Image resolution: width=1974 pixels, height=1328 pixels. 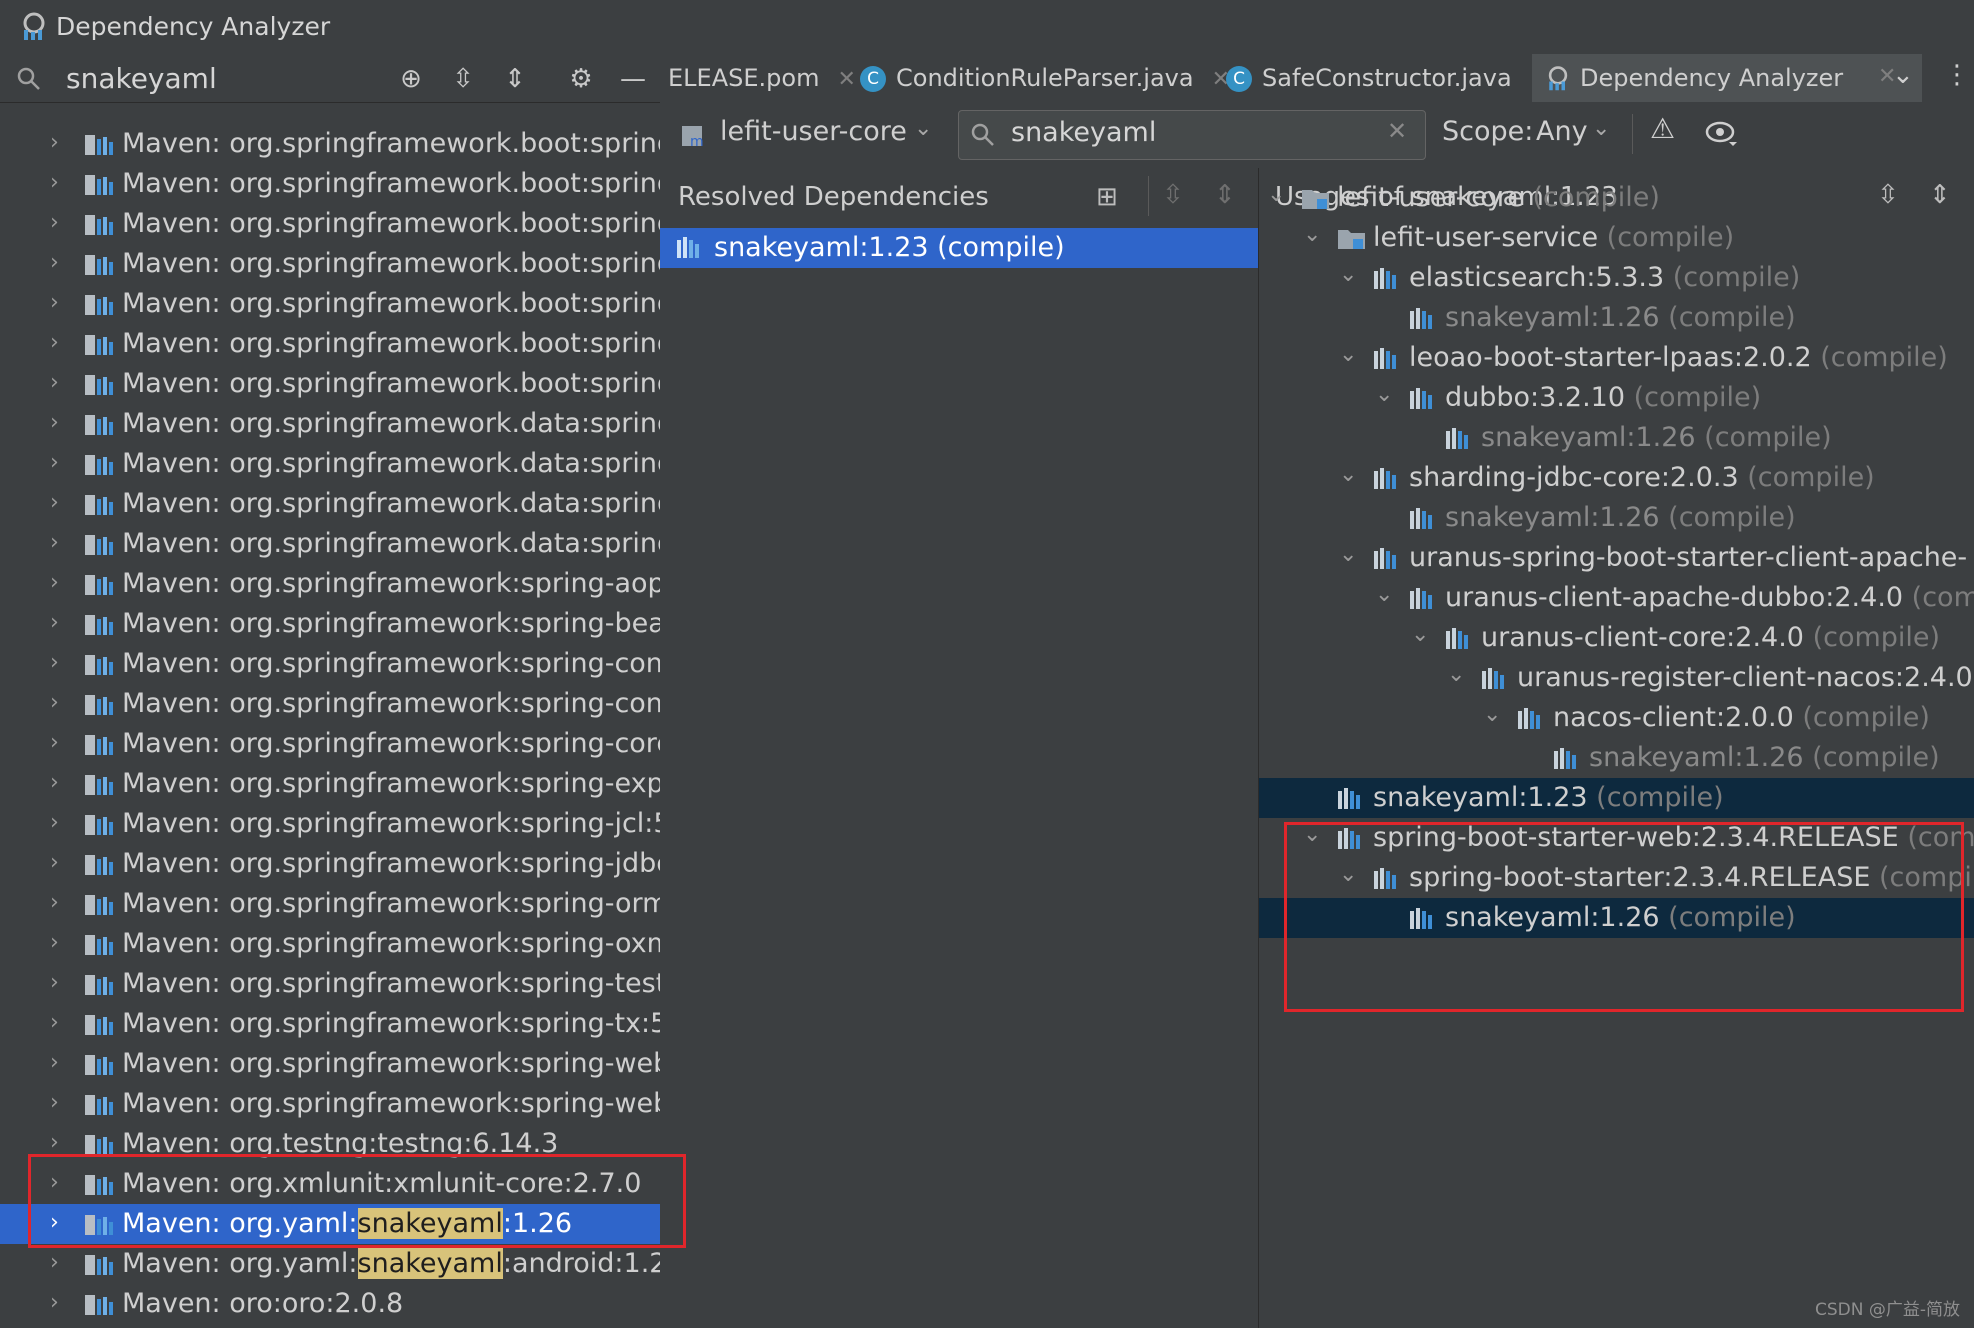 What do you see at coordinates (1616, 398) in the screenshot?
I see `usage-row: ⌄ dubbo:3.2.10 (compile)` at bounding box center [1616, 398].